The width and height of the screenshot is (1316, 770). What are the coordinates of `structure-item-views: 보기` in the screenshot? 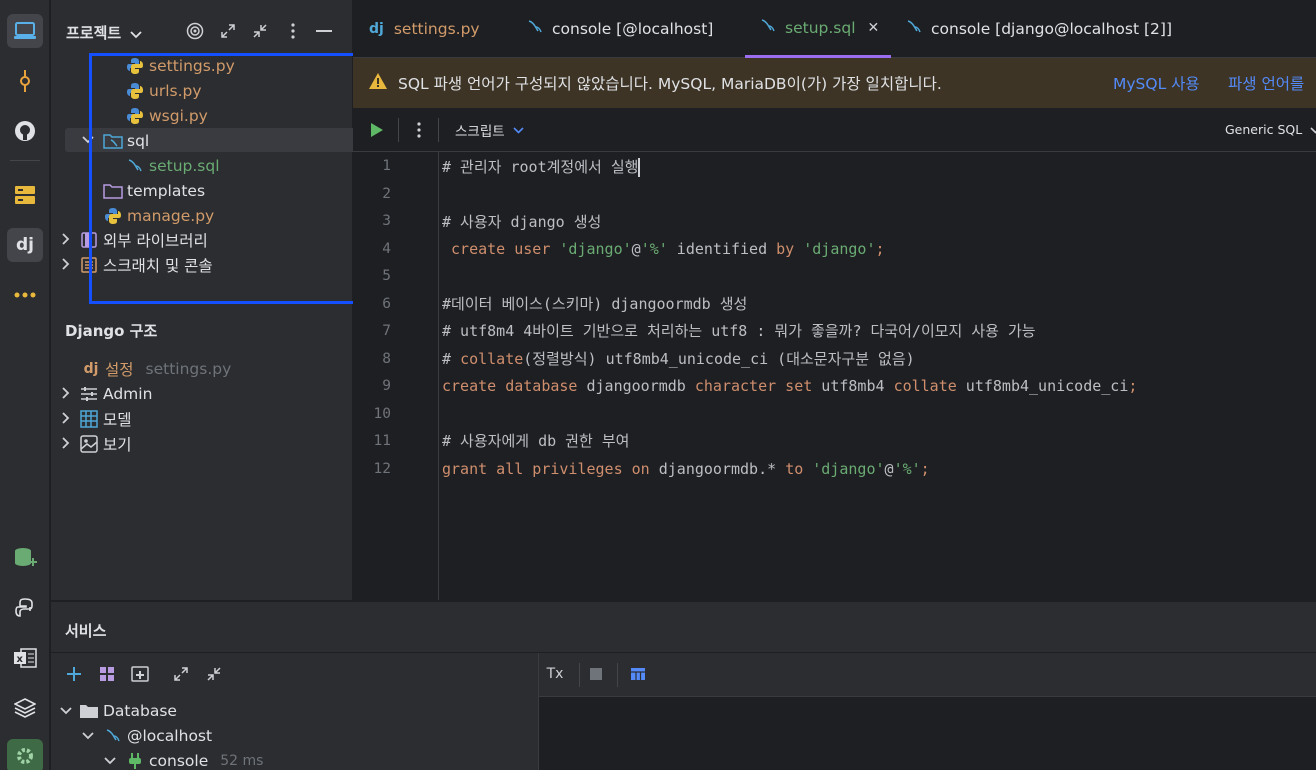 It's located at (105, 443).